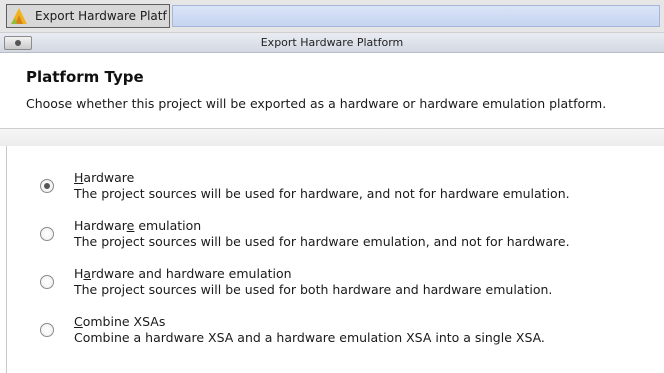 This screenshot has width=664, height=373. I want to click on radio-combine-xsas, so click(47, 330).